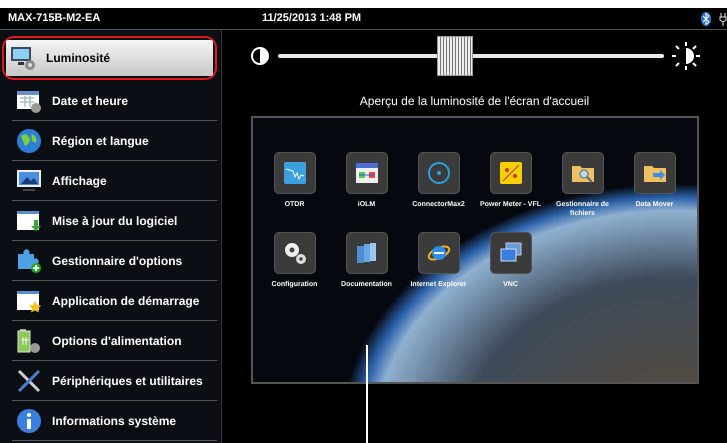 The height and width of the screenshot is (443, 727). What do you see at coordinates (114, 300) in the screenshot?
I see `sidebar-item: Application de démarrage` at bounding box center [114, 300].